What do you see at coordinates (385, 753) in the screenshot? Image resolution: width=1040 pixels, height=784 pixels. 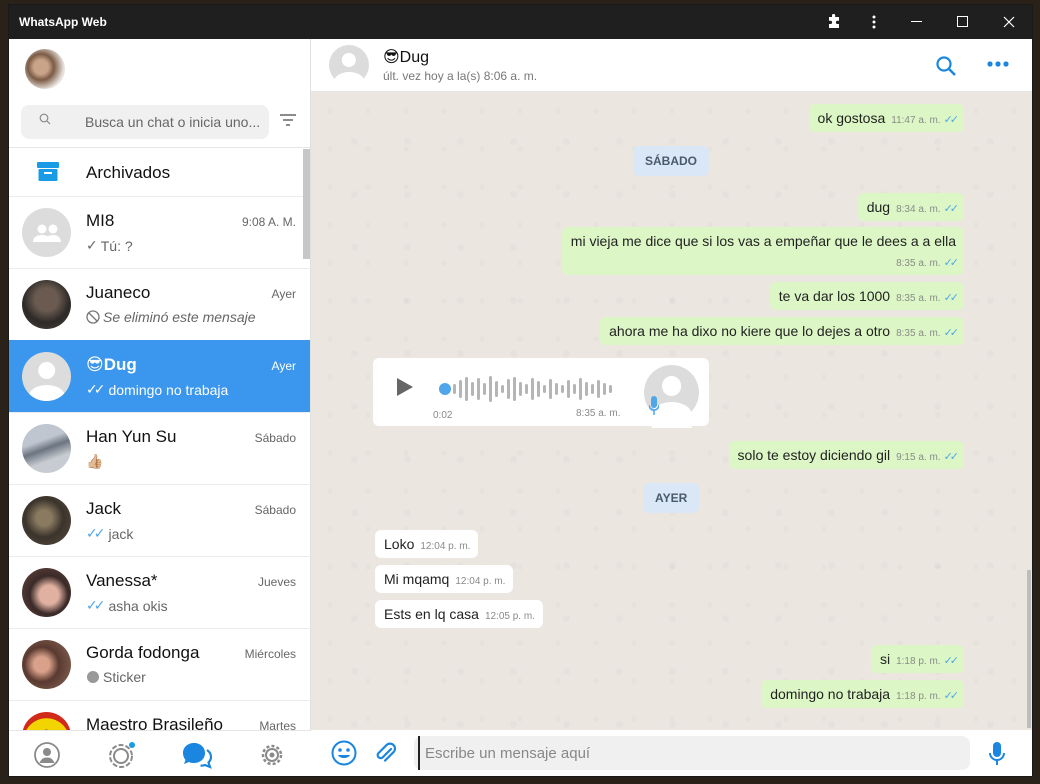 I see `attach-paperclip-icon` at bounding box center [385, 753].